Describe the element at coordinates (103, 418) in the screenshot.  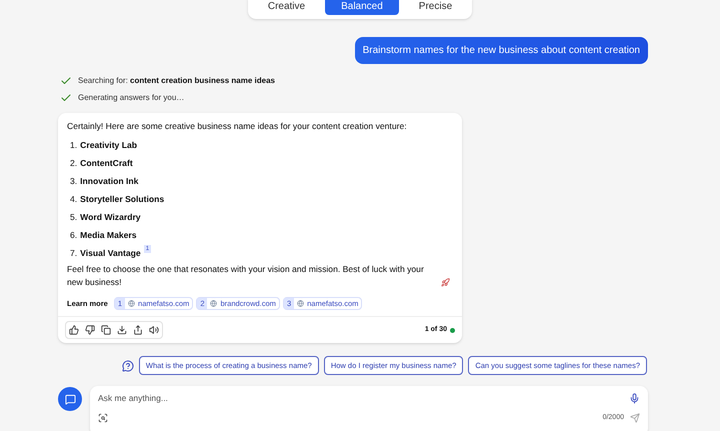
I see `image-search-icon` at that location.